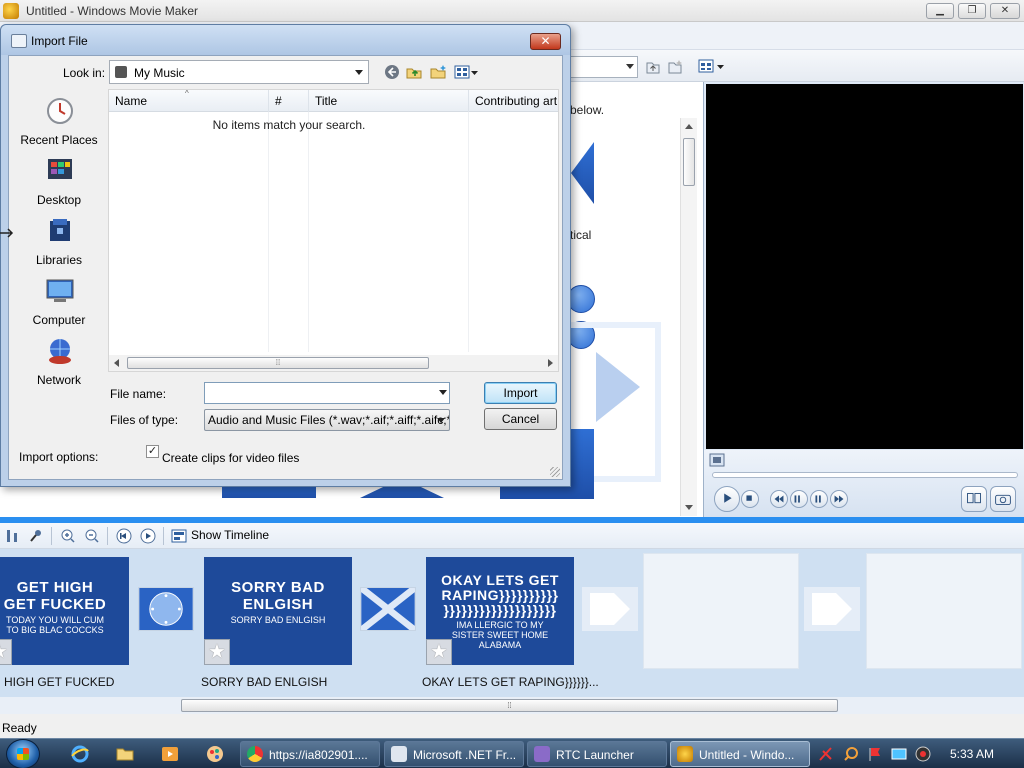 Image resolution: width=1024 pixels, height=768 pixels. Describe the element at coordinates (125, 754) in the screenshot. I see `explorer-folder-icon` at that location.